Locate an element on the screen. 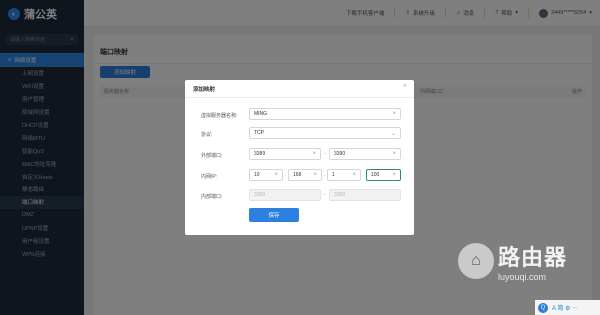 The image size is (600, 315). watermark: ⌂ 路由器 luyouqi.com is located at coordinates (512, 261).